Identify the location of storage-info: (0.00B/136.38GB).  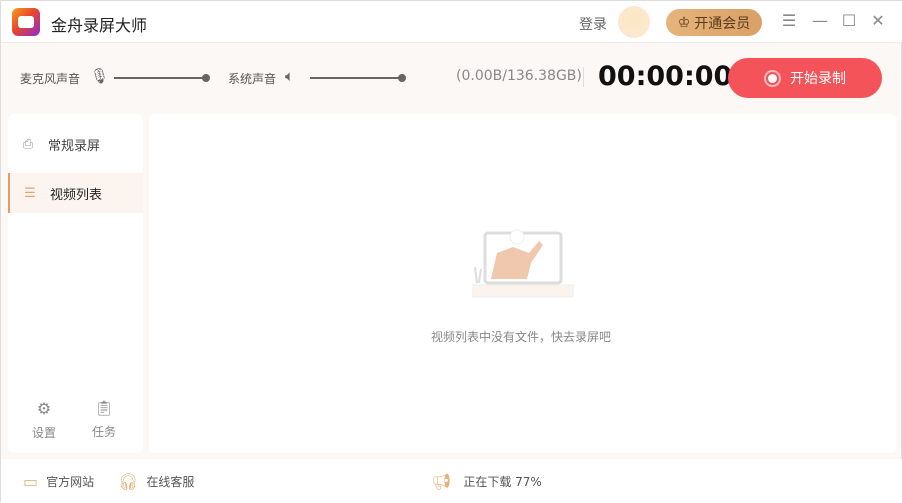
(519, 76).